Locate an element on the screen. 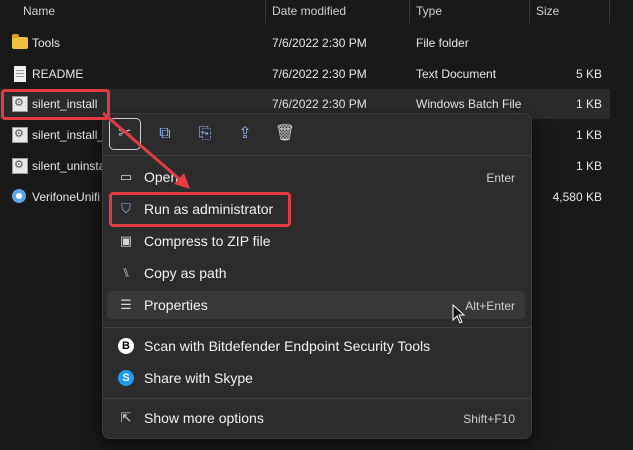  annotation-arrow is located at coordinates (146, 150).